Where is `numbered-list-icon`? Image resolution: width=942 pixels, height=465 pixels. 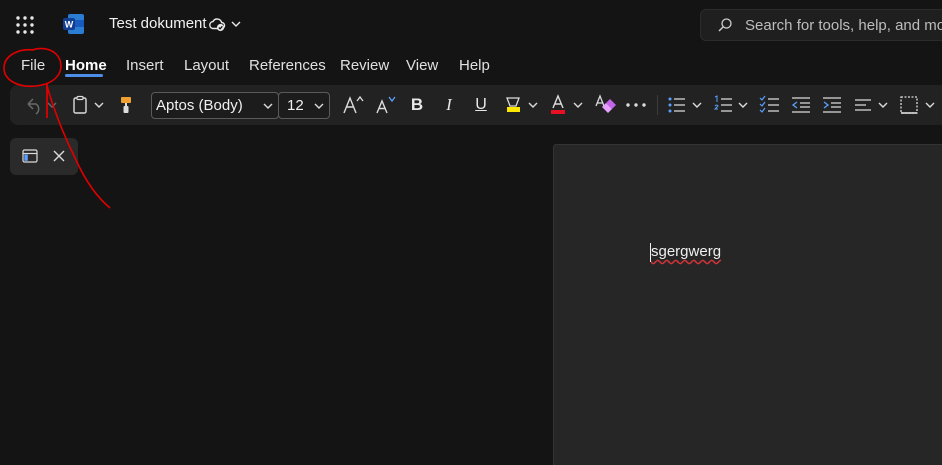
numbered-list-icon is located at coordinates (730, 103).